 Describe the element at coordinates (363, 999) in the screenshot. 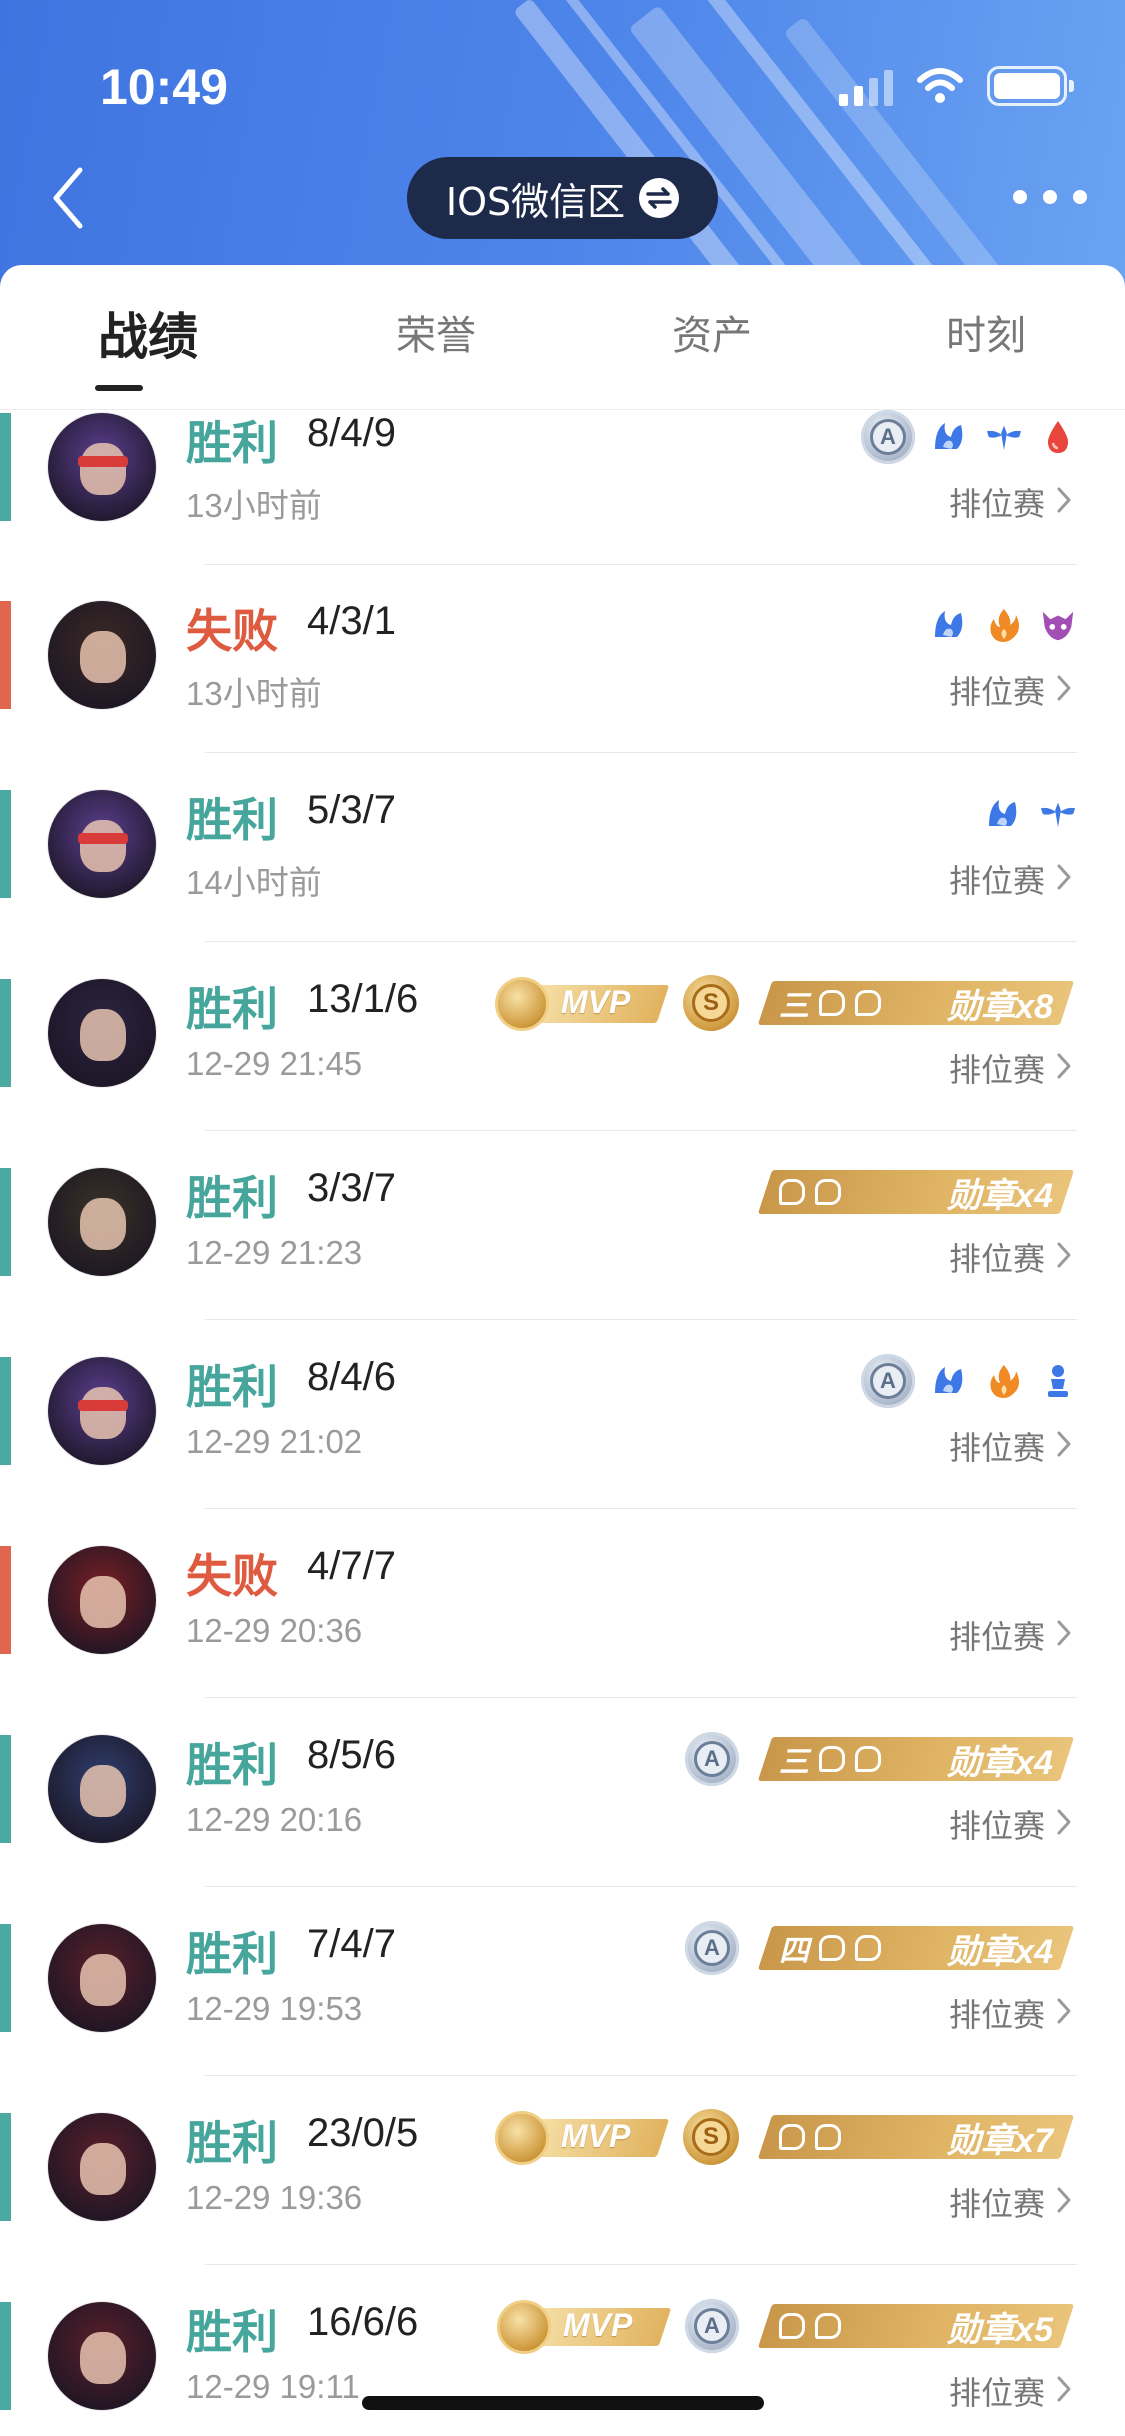

I see `kda-score: 13/1/6` at that location.